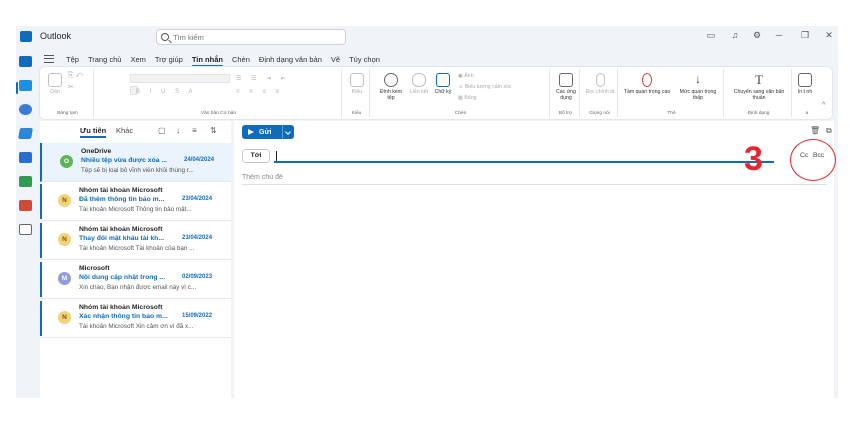  Describe the element at coordinates (180, 78) in the screenshot. I see `font-name-select` at that location.